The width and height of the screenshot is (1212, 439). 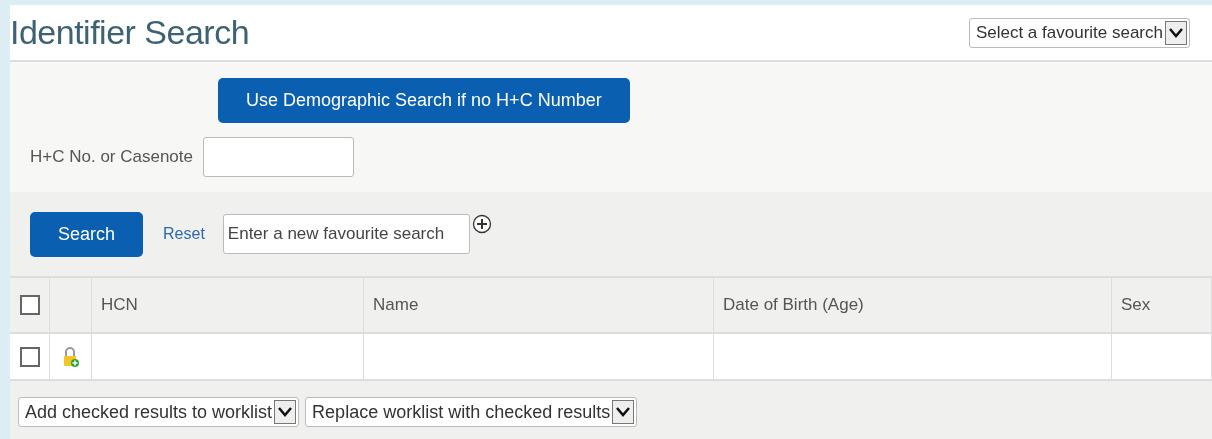 I want to click on worklist-select: Replace worklist with checked results, so click(x=471, y=412).